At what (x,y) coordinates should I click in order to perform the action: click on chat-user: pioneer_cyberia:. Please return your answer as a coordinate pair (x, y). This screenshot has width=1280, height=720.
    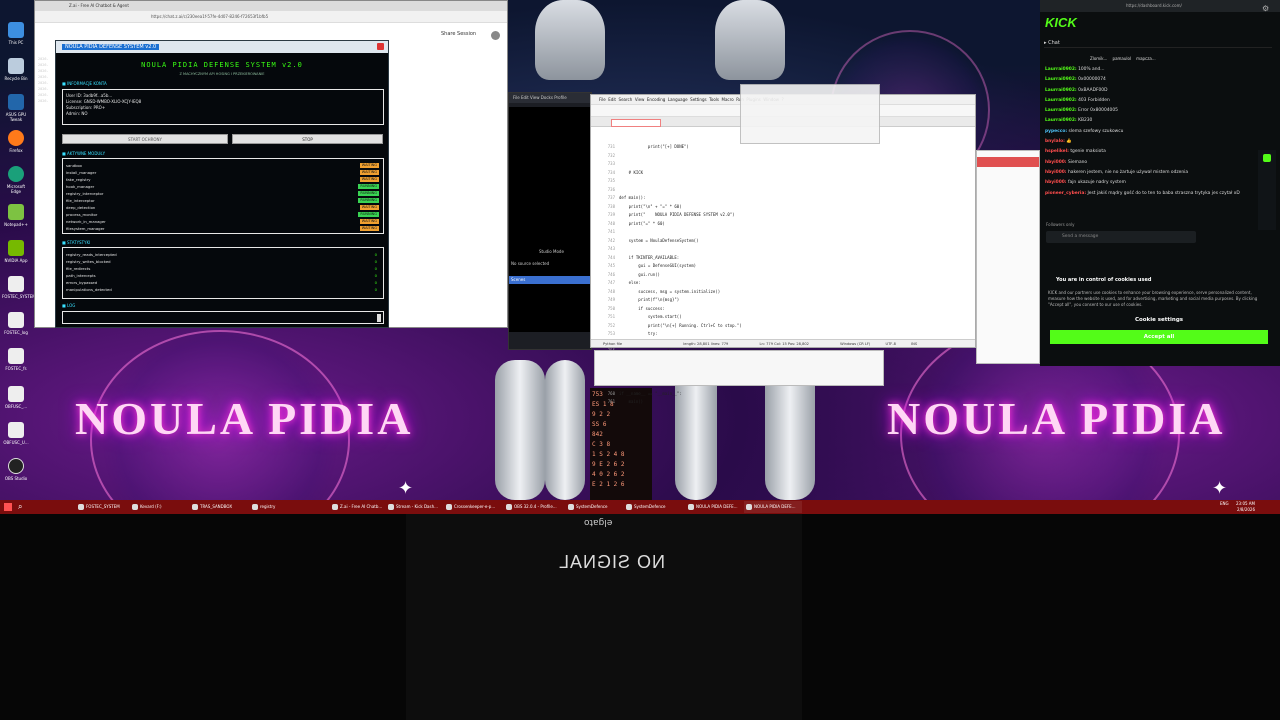
    Looking at the image, I should click on (1065, 193).